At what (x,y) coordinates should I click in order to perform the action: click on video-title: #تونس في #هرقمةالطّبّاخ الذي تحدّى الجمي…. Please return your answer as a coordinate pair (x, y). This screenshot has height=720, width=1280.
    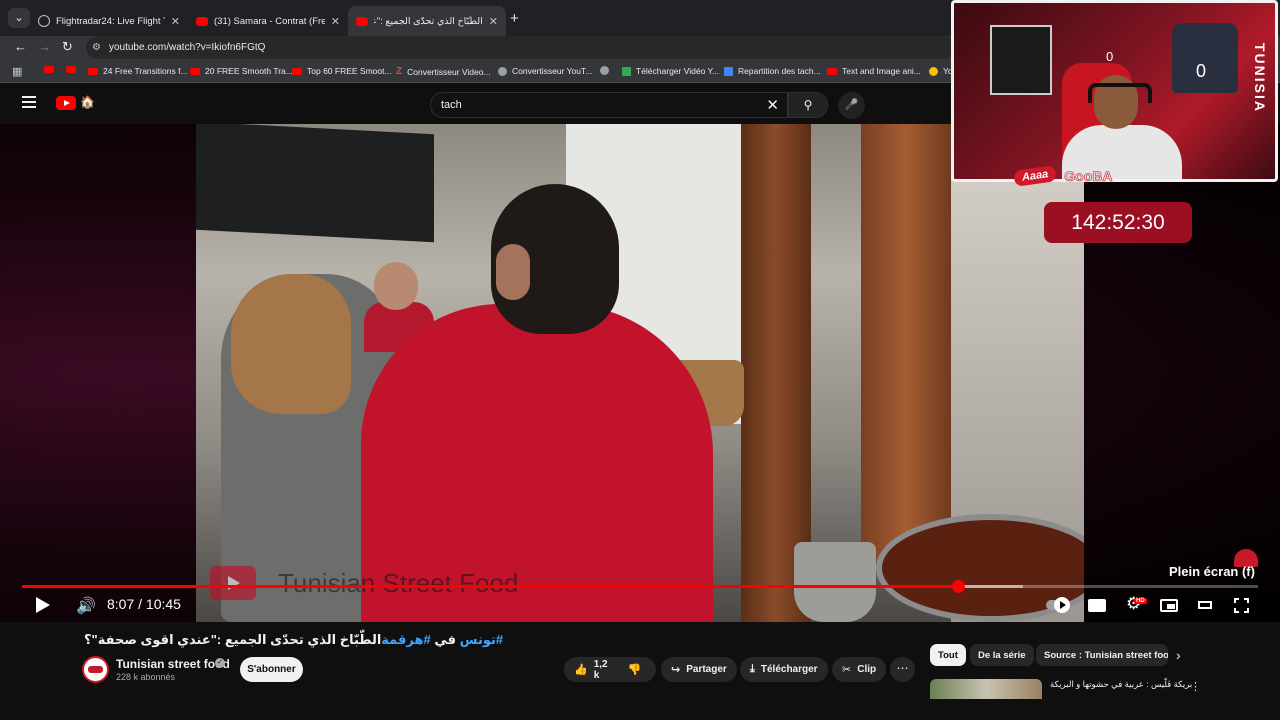
    Looking at the image, I should click on (293, 640).